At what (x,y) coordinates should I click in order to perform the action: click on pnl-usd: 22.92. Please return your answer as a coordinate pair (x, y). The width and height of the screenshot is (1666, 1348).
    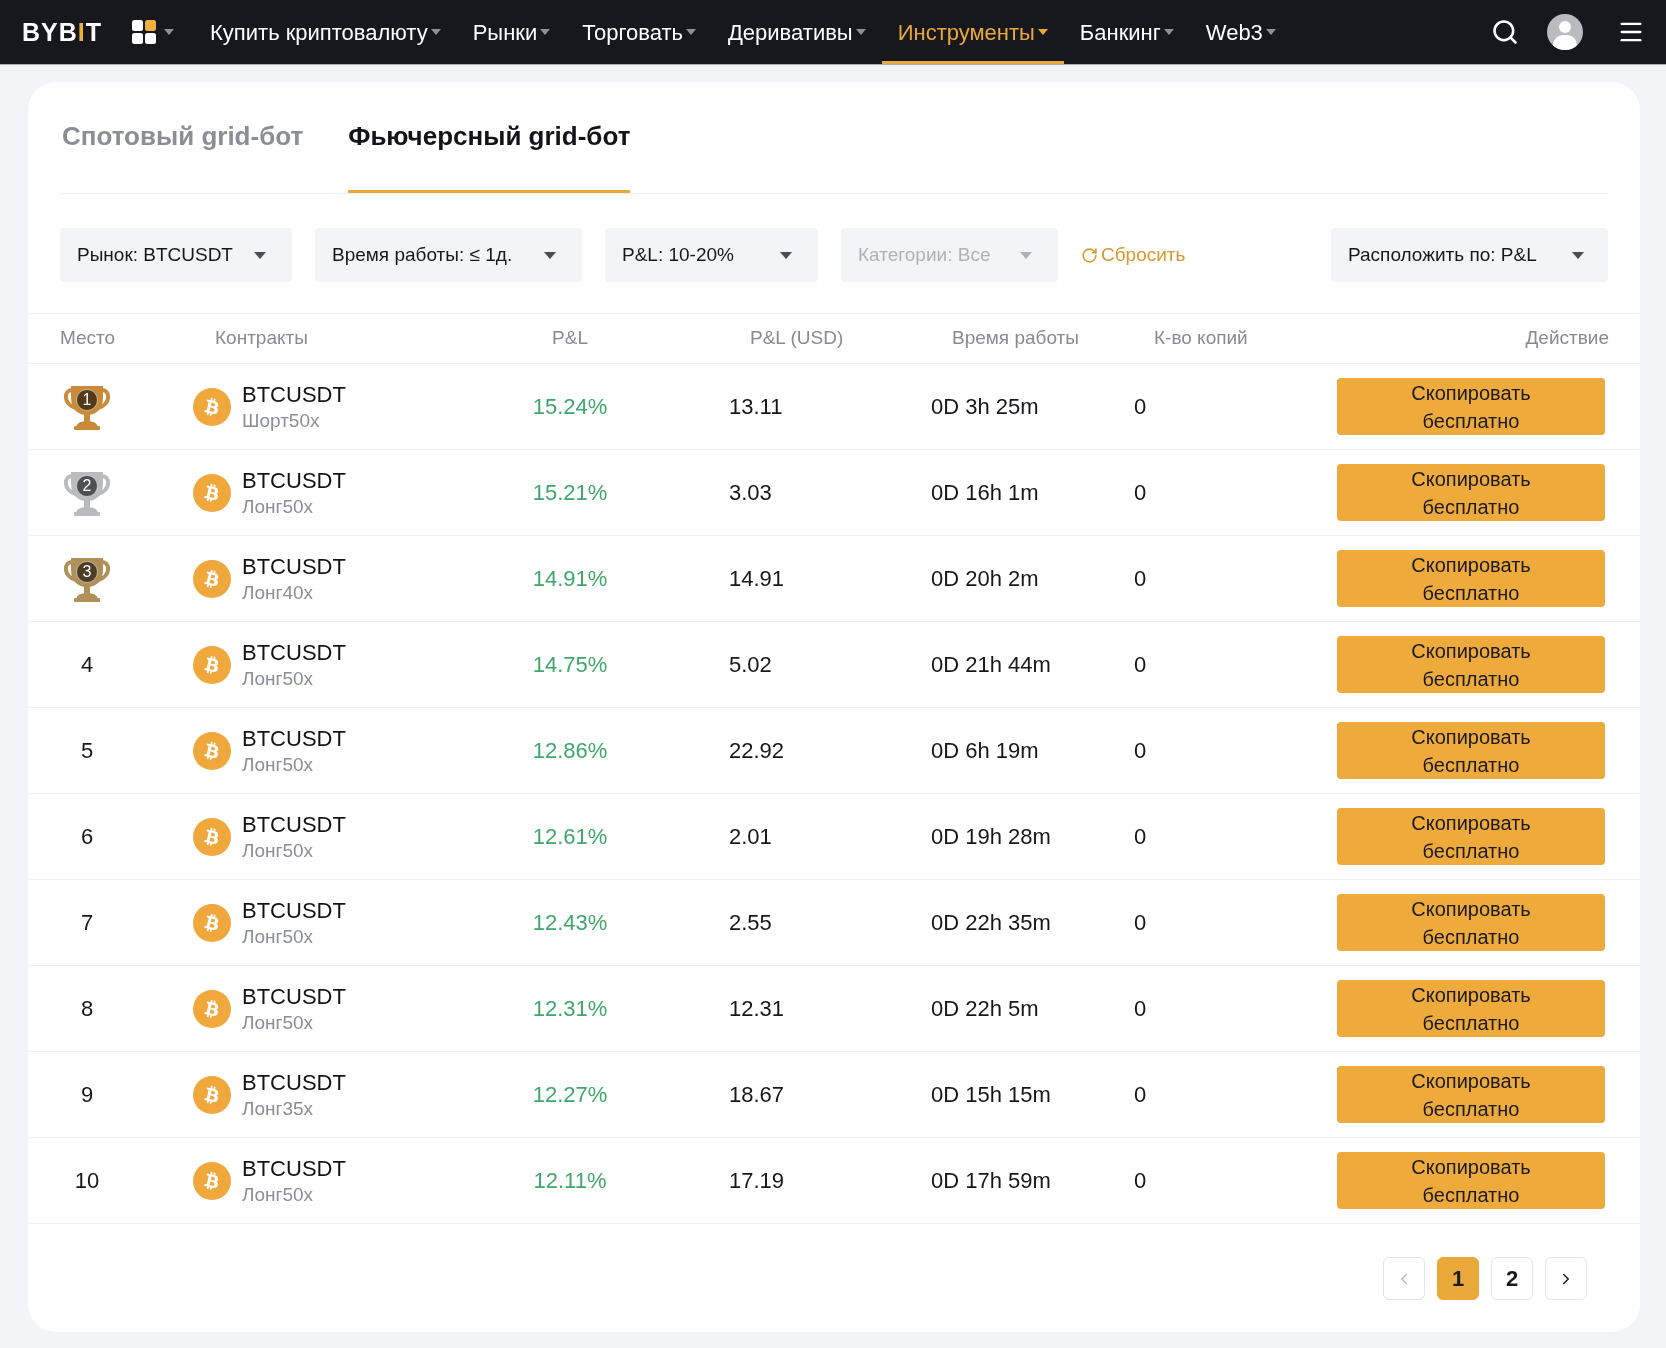
    Looking at the image, I should click on (757, 751).